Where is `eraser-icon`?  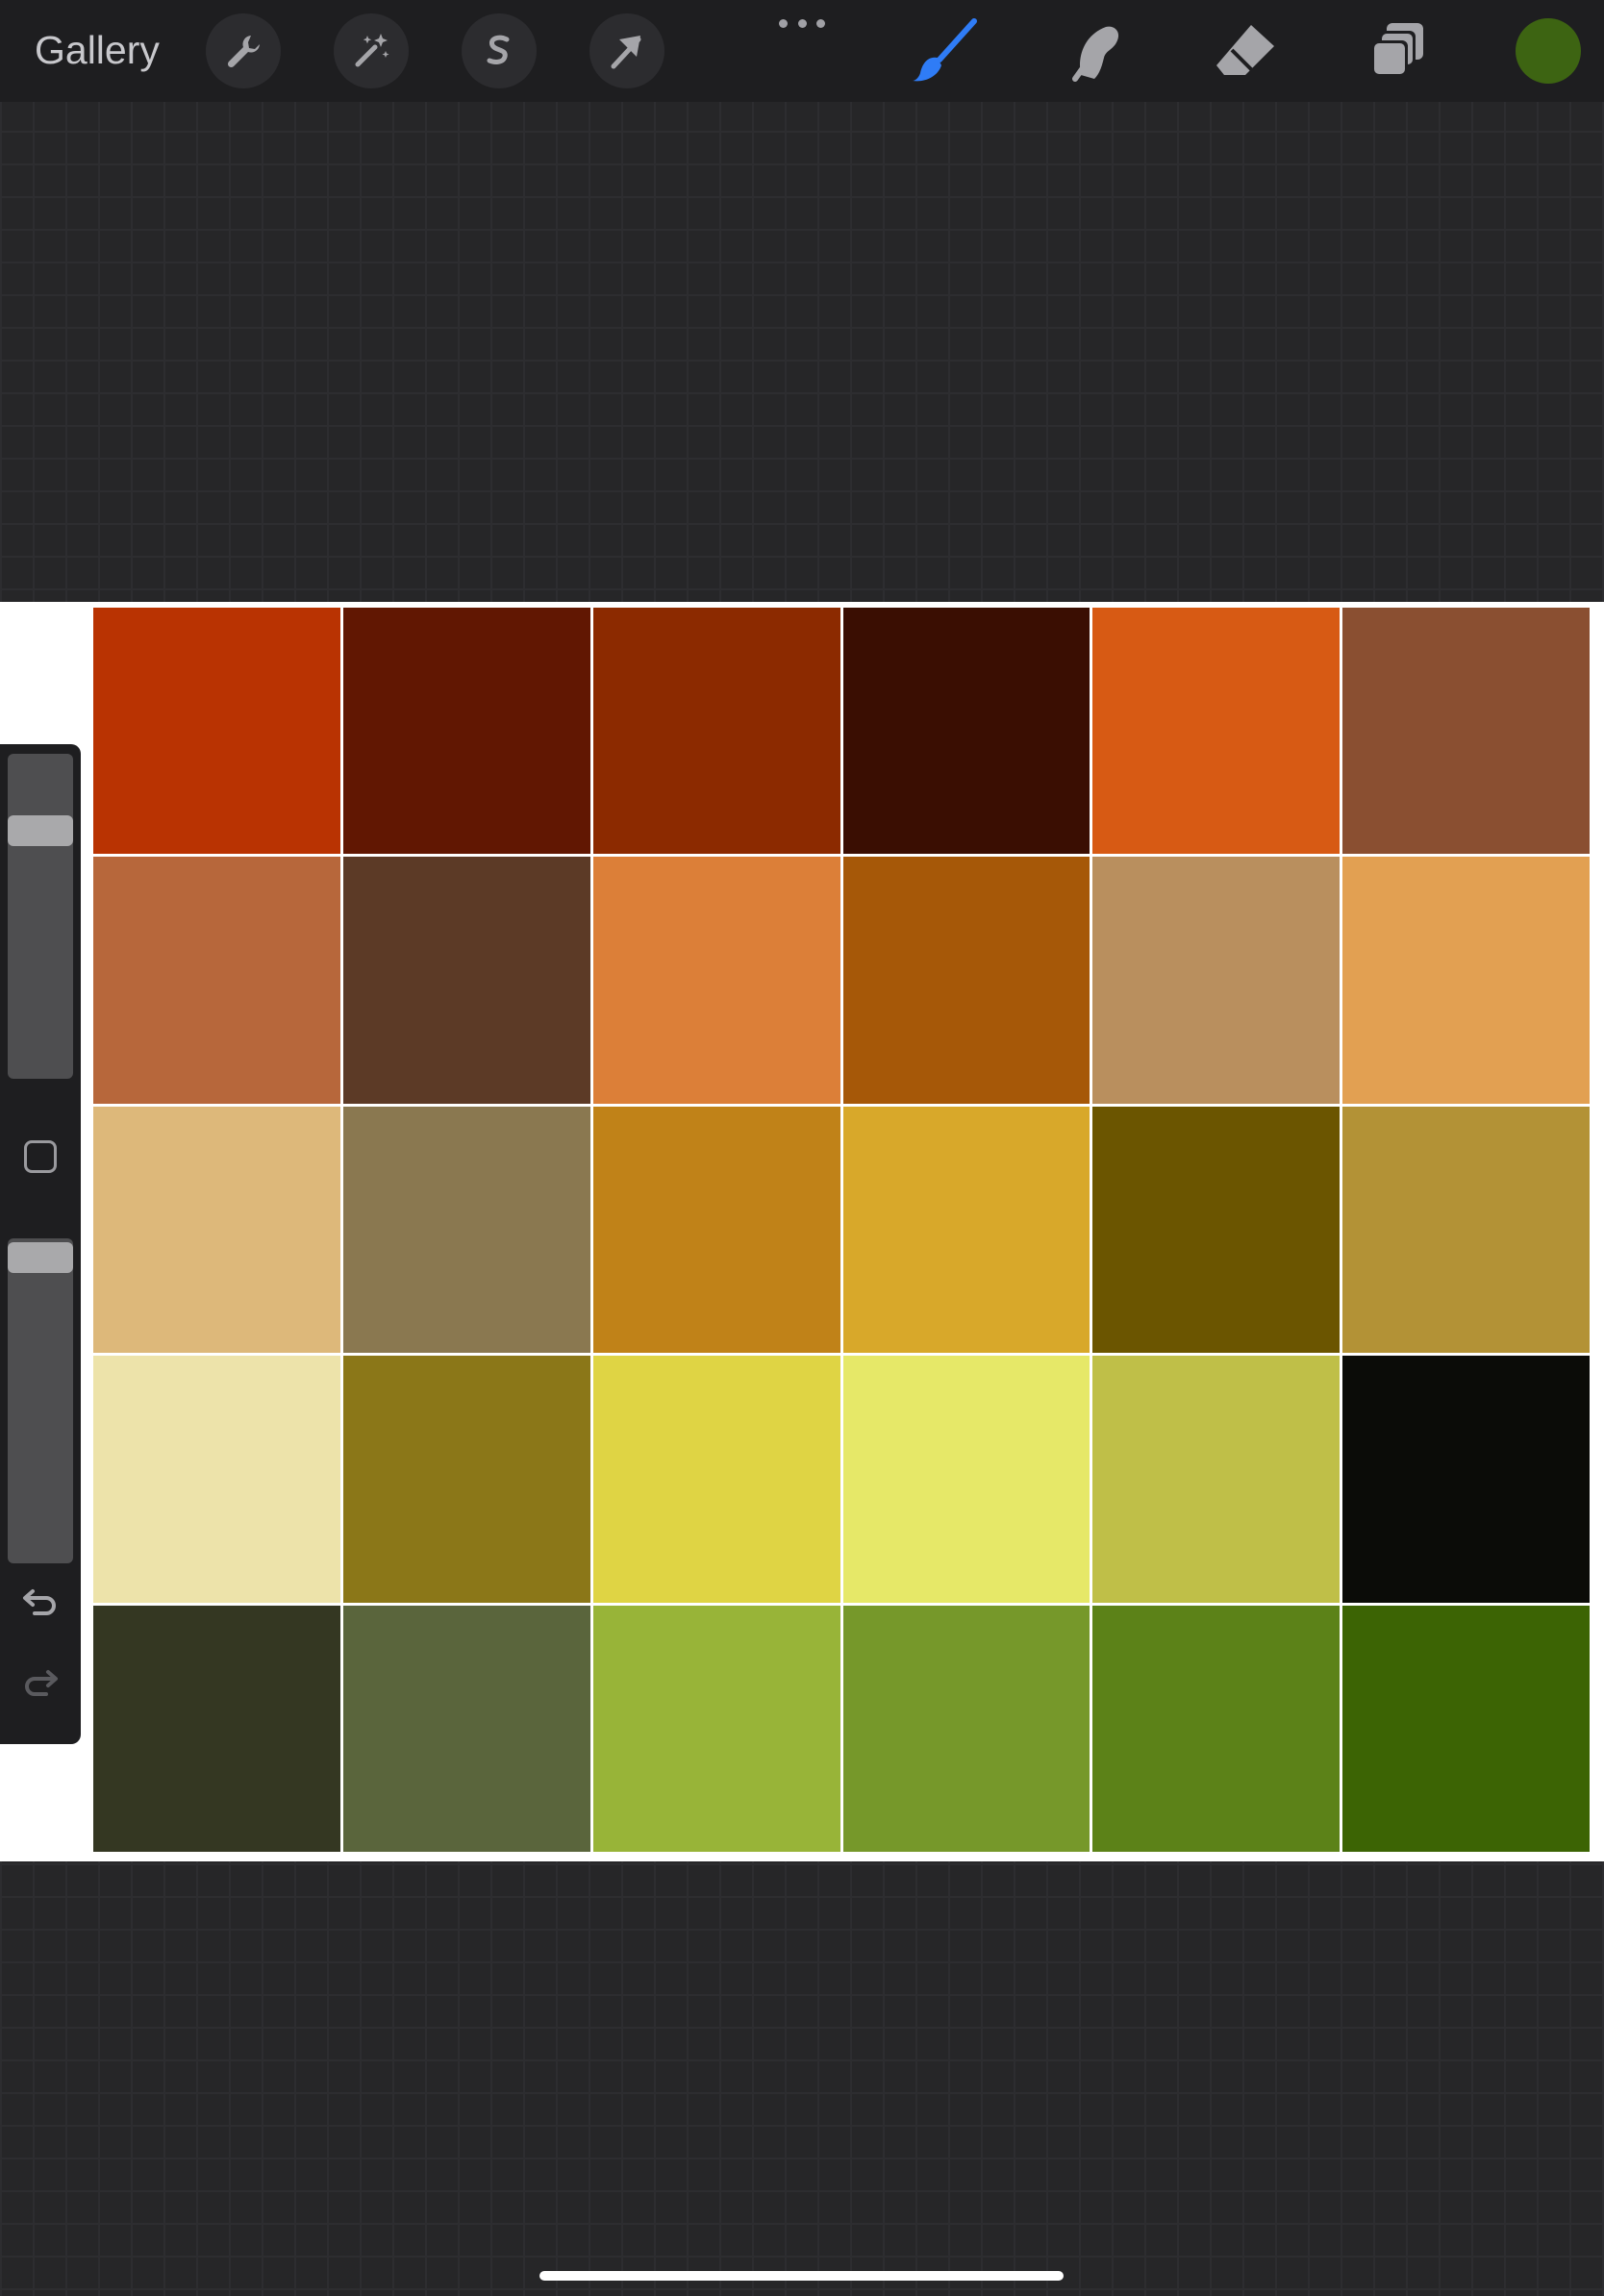
eraser-icon is located at coordinates (1245, 50).